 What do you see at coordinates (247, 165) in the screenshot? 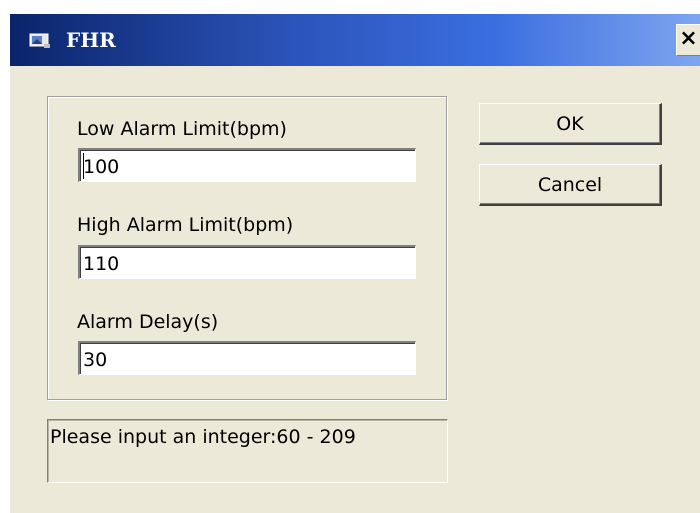
I see `low-alarm-limit-input` at bounding box center [247, 165].